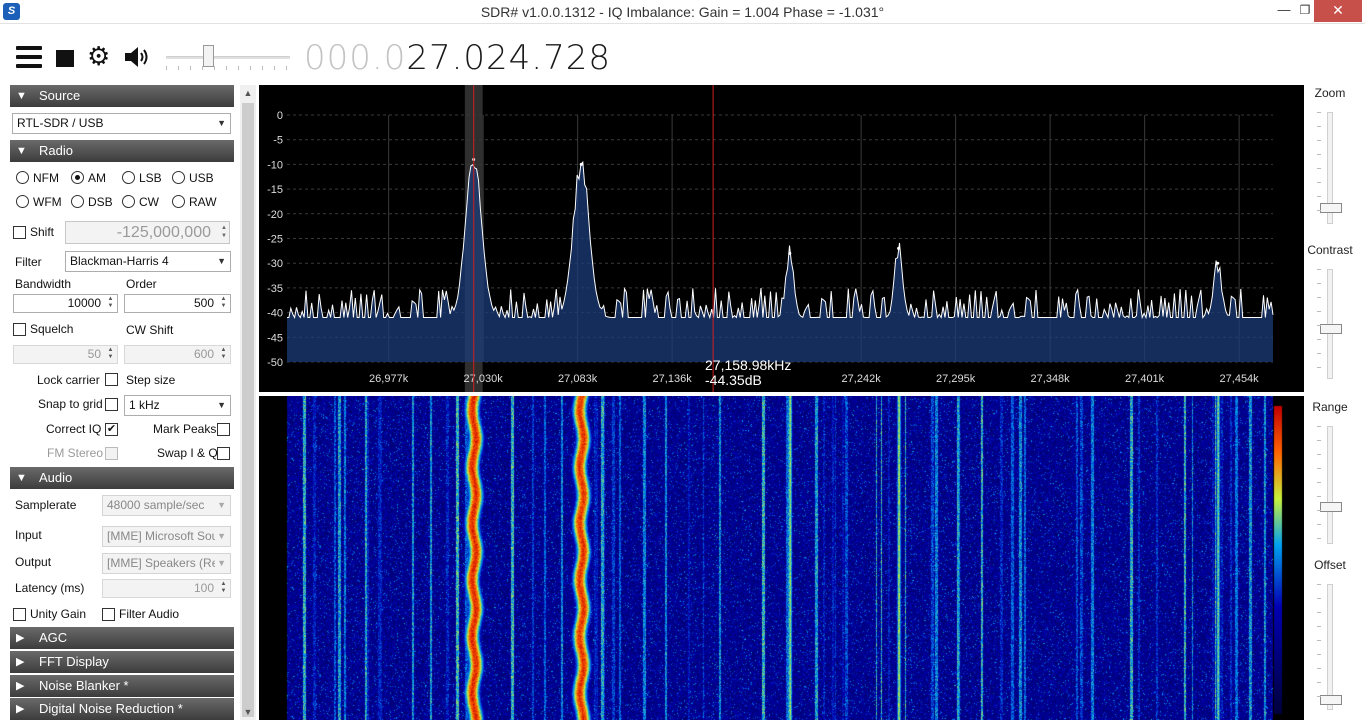  Describe the element at coordinates (122, 96) in the screenshot. I see `section-source: ▼ Source` at that location.